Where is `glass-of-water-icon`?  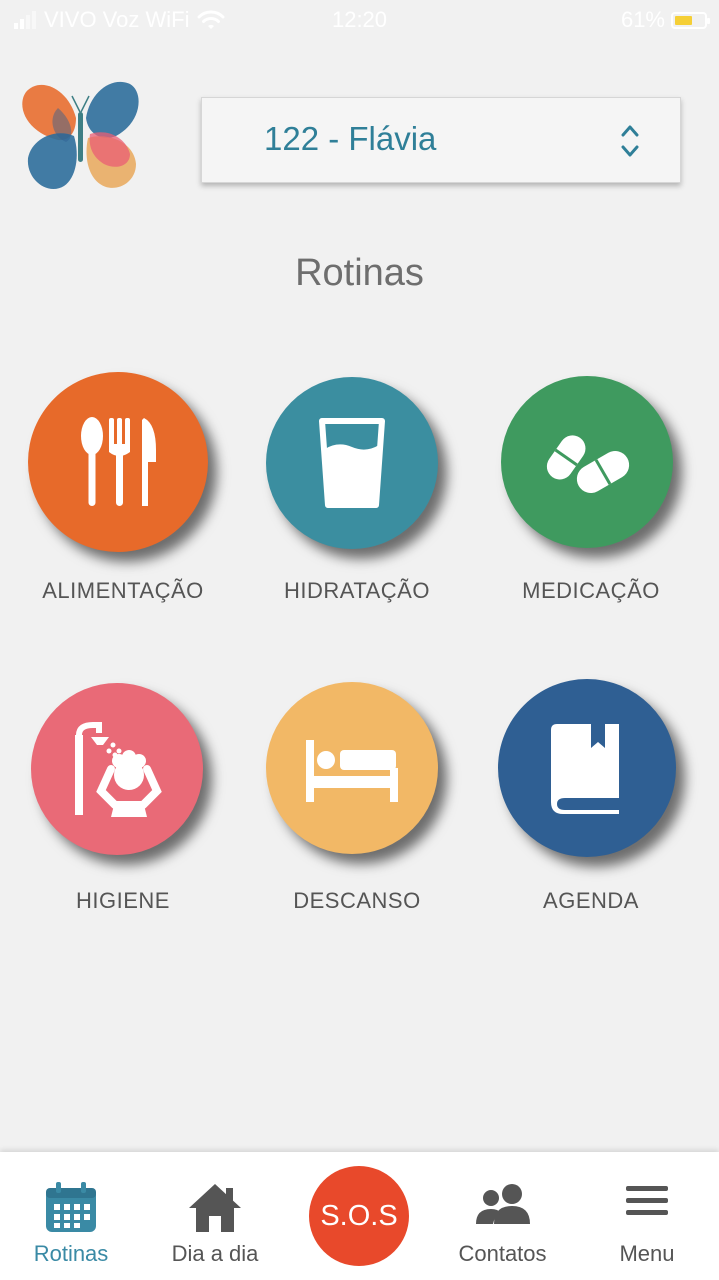
glass-of-water-icon is located at coordinates (352, 463).